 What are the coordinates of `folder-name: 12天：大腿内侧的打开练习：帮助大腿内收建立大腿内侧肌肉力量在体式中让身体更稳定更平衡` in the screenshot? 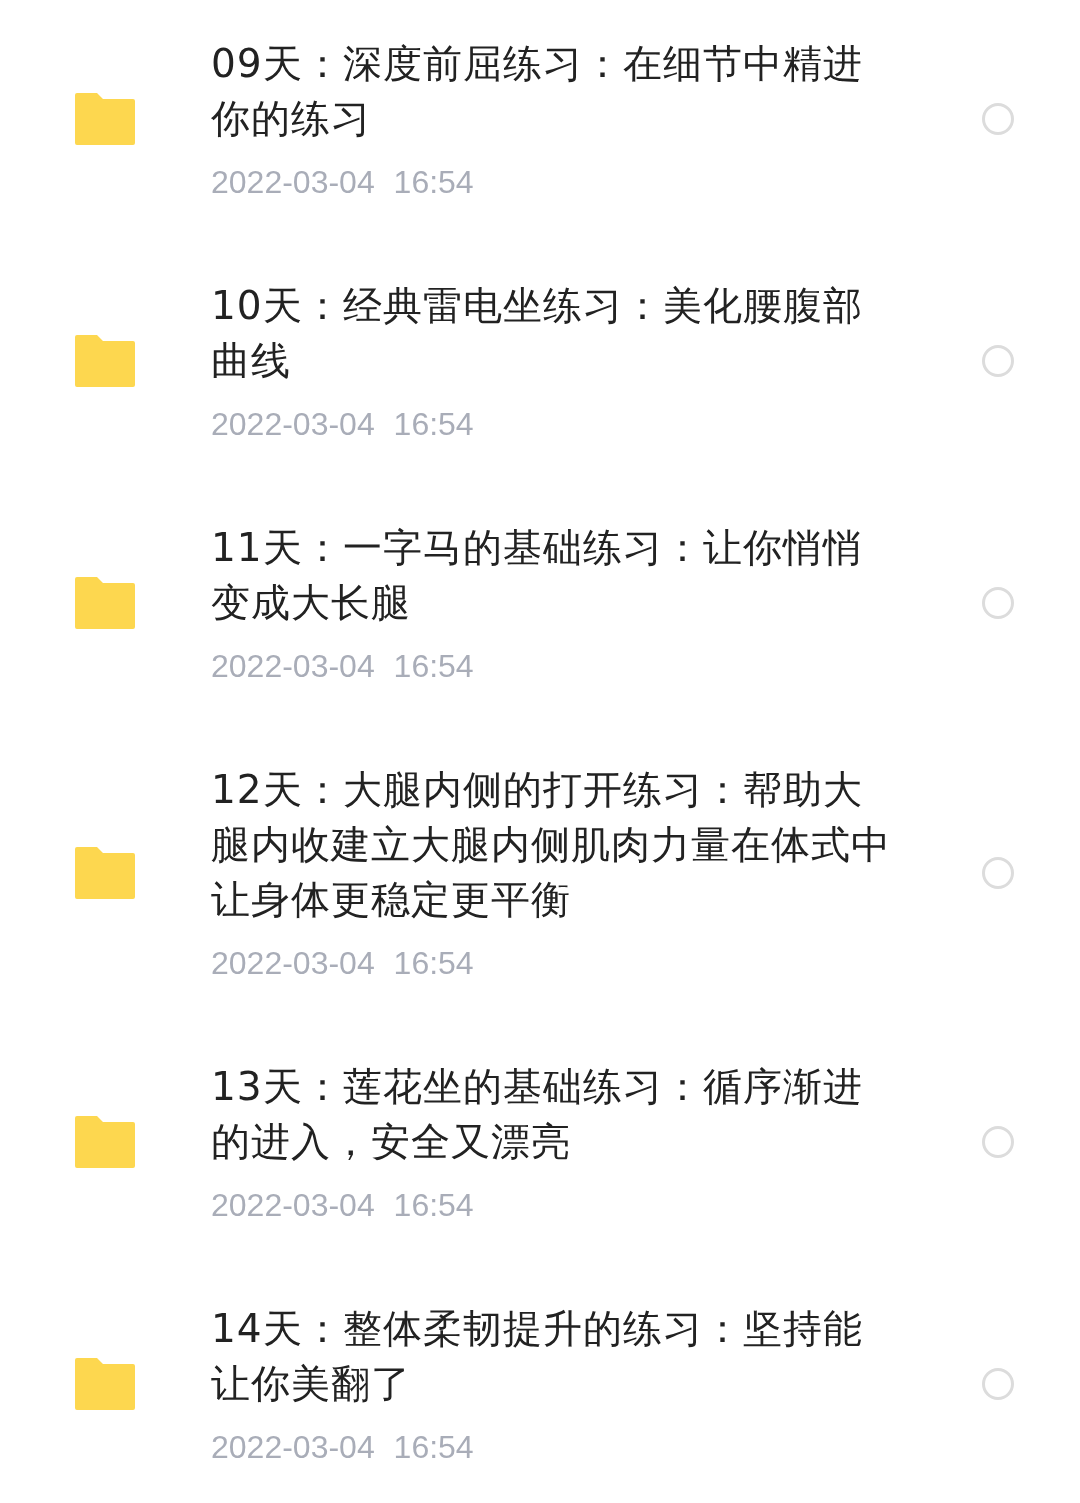 It's located at (556, 844).